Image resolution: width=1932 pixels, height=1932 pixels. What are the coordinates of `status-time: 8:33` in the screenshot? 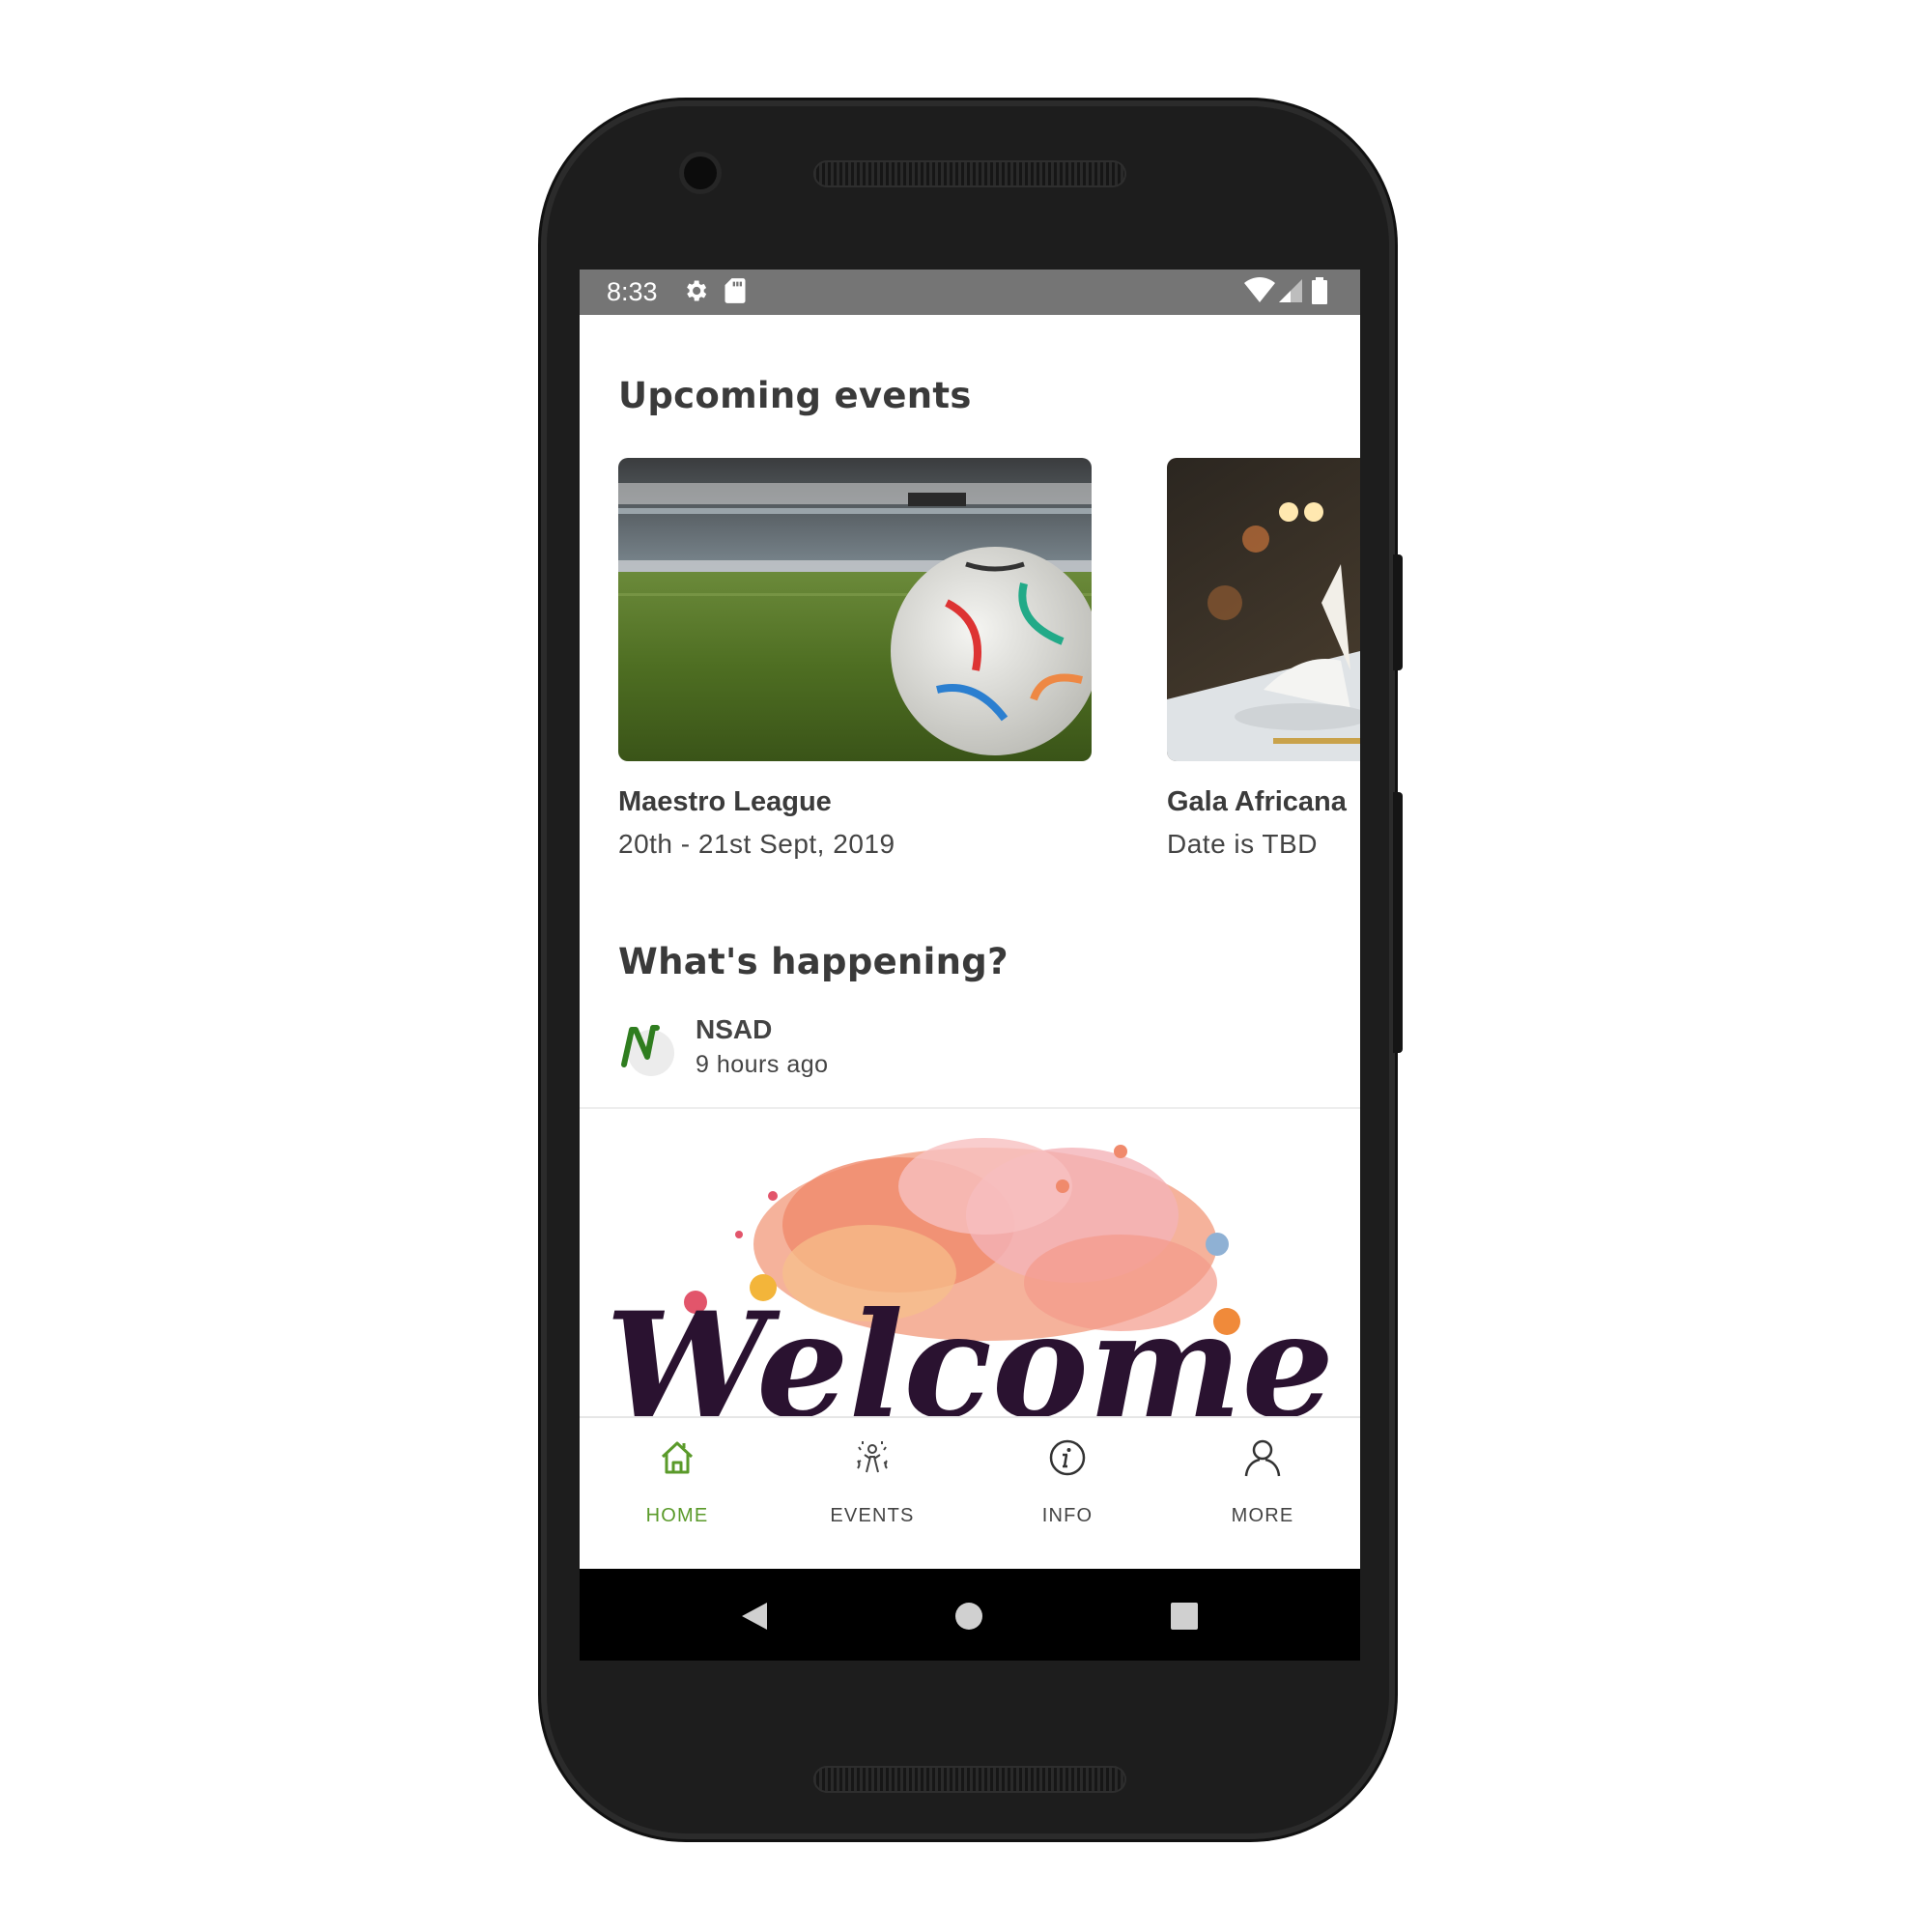 It's located at (632, 291).